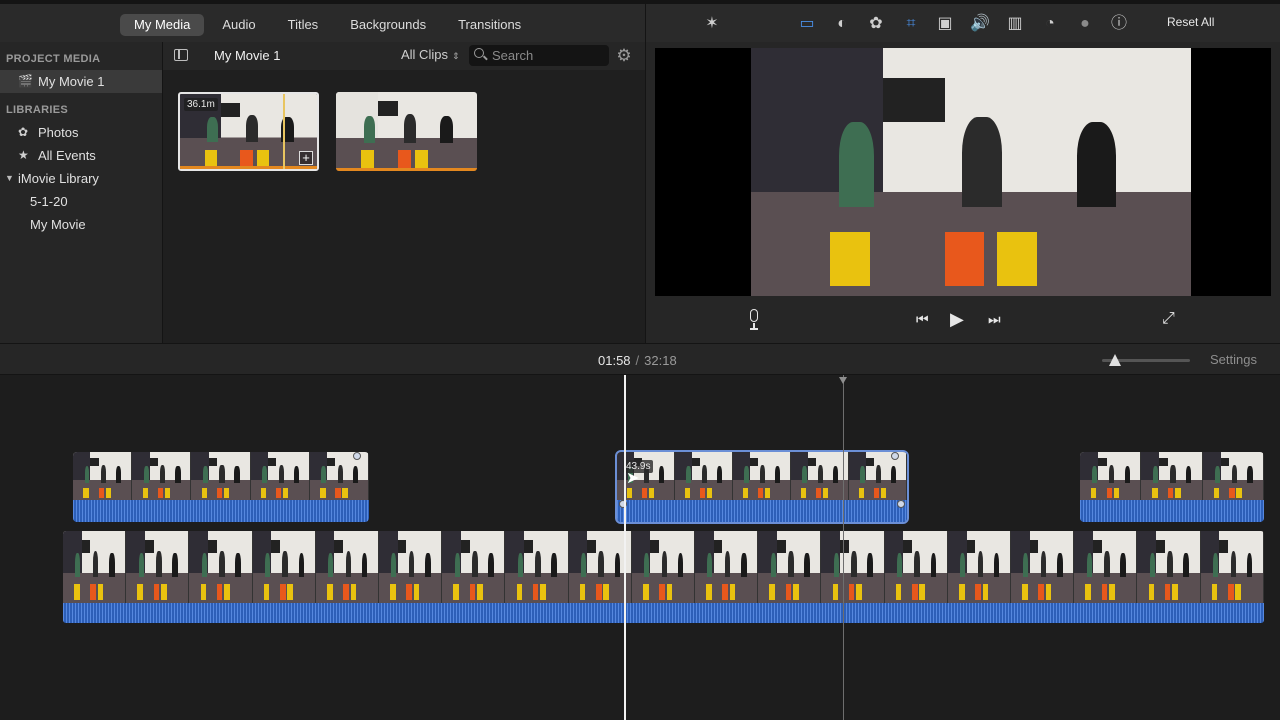 The image size is (1280, 720). What do you see at coordinates (1146, 360) in the screenshot?
I see `zoom-slider` at bounding box center [1146, 360].